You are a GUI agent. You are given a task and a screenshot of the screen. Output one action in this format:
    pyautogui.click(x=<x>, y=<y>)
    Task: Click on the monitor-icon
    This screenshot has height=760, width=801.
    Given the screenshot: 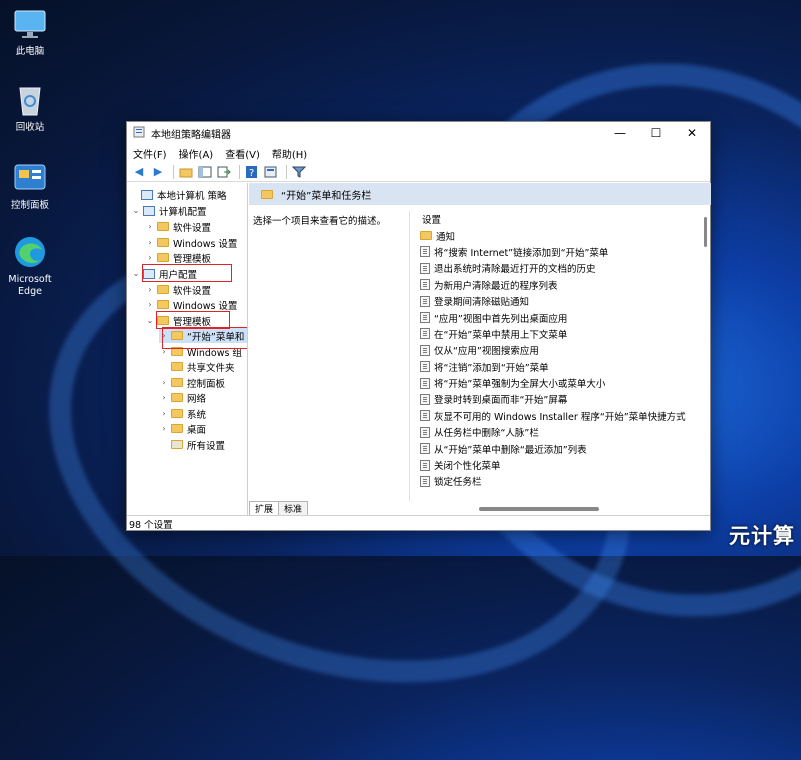 What is the action you would take?
    pyautogui.click(x=30, y=24)
    